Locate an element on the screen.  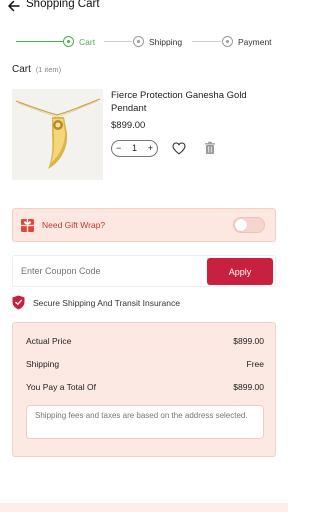
total-row: You Pay a Total Of $899.00 is located at coordinates (145, 387).